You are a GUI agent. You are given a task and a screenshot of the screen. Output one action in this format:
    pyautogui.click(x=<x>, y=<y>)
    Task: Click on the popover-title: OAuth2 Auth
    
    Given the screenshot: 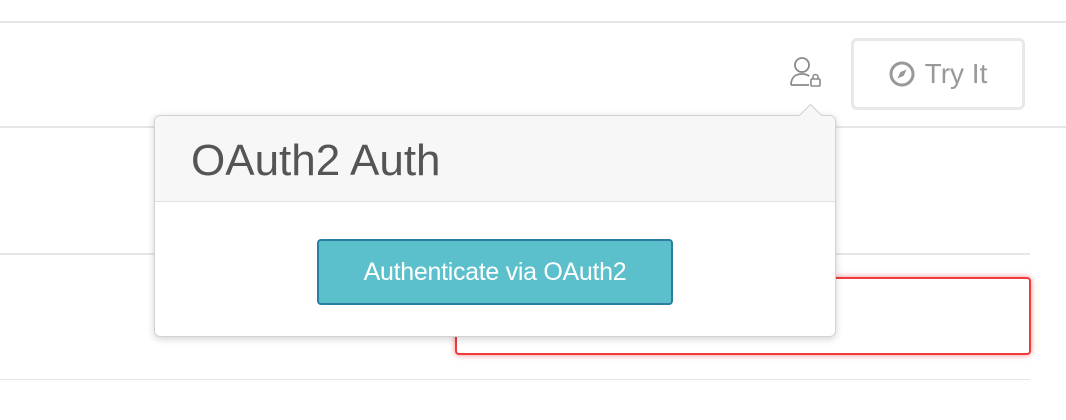 What is the action you would take?
    pyautogui.click(x=316, y=160)
    